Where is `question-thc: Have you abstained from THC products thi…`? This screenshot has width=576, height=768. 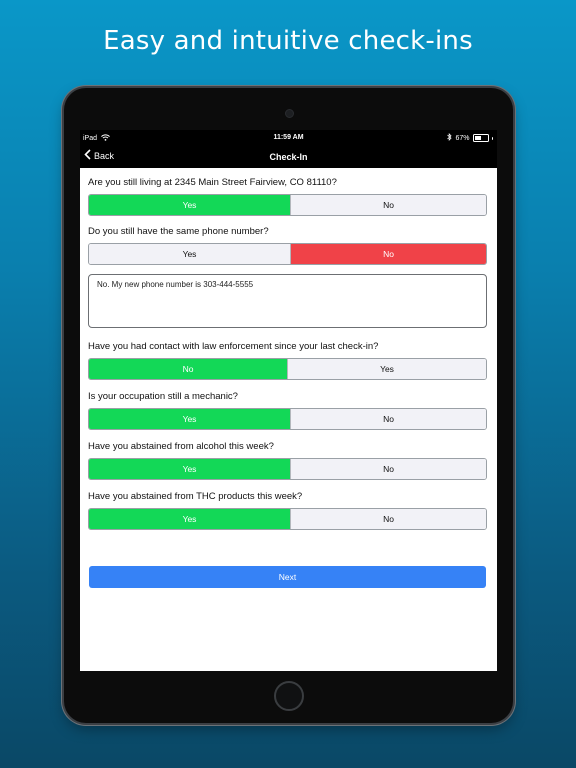 question-thc: Have you abstained from THC products thi… is located at coordinates (195, 496).